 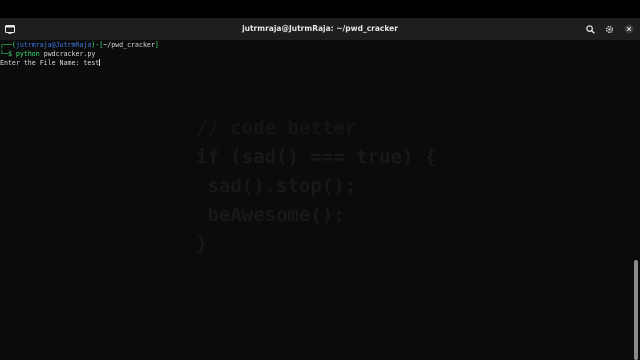 What do you see at coordinates (636, 310) in the screenshot?
I see `scrollbar-thumb` at bounding box center [636, 310].